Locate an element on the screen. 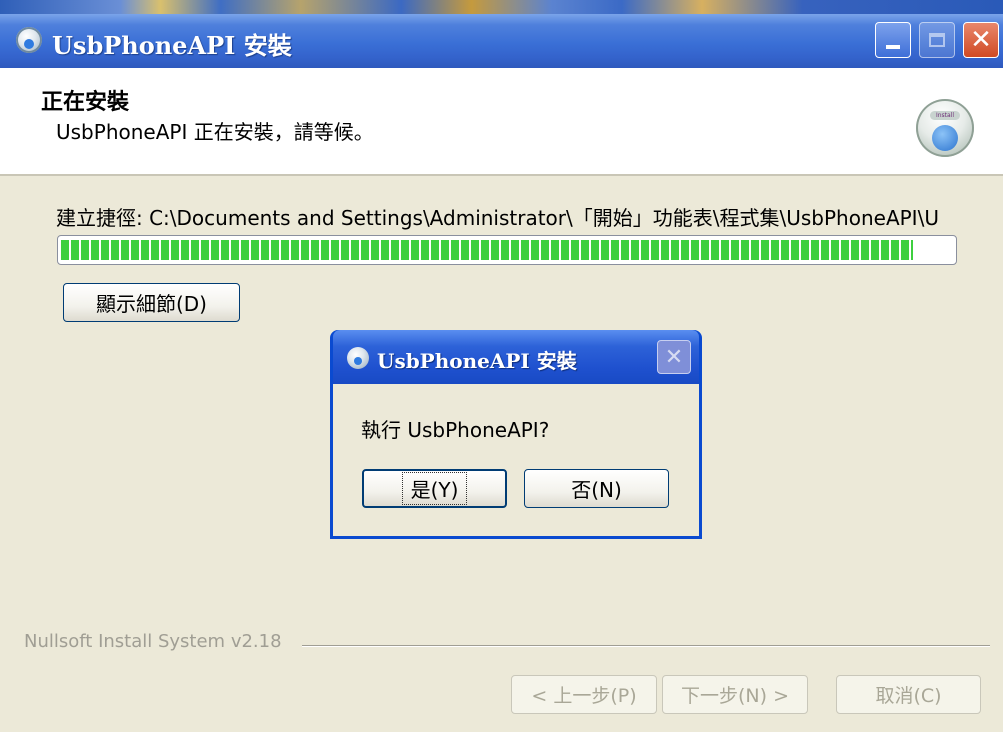  yes-button-label: 是(Y) is located at coordinates (434, 488).